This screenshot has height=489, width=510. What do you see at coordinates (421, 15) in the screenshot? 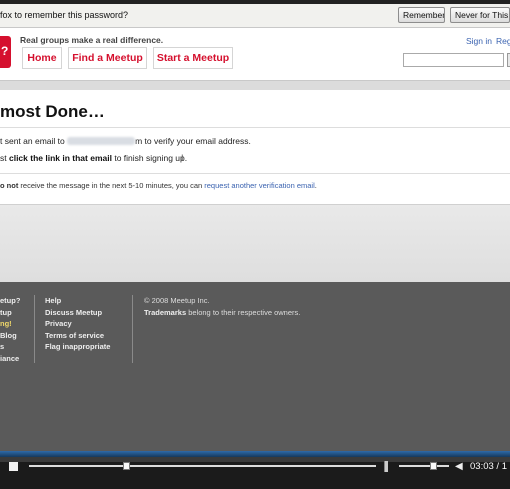
I see `remember-password-button: Remember` at bounding box center [421, 15].